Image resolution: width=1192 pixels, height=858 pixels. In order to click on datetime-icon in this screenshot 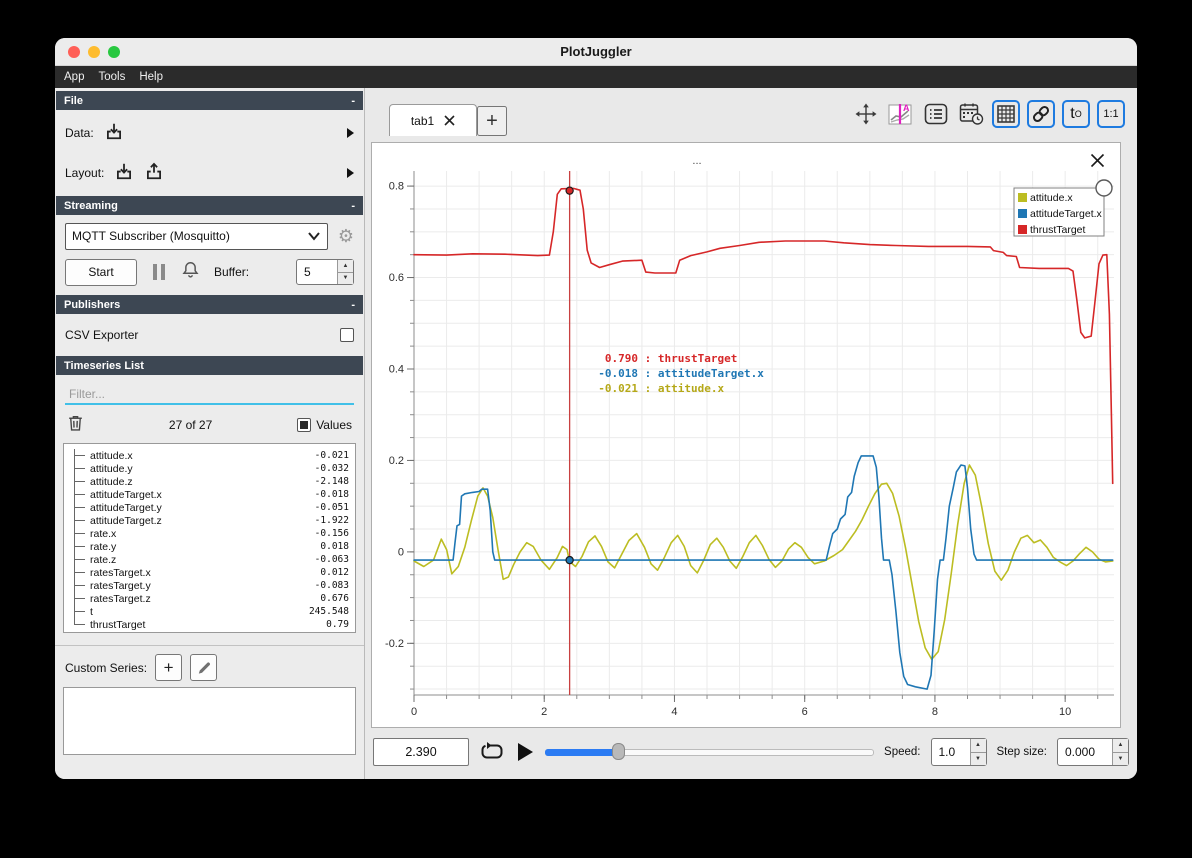, I will do `click(971, 114)`.